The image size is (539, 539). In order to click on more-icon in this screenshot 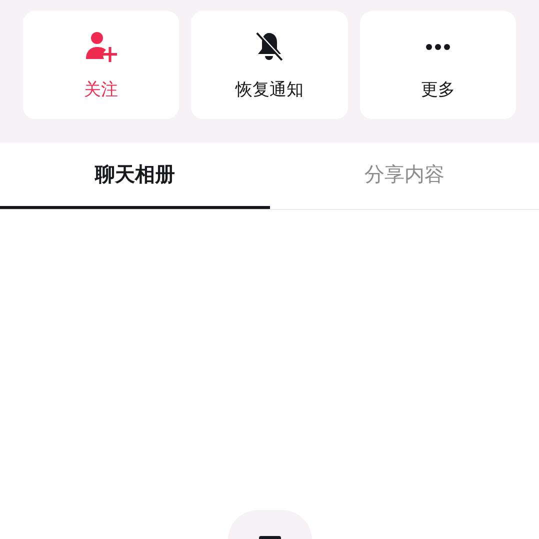, I will do `click(437, 47)`.